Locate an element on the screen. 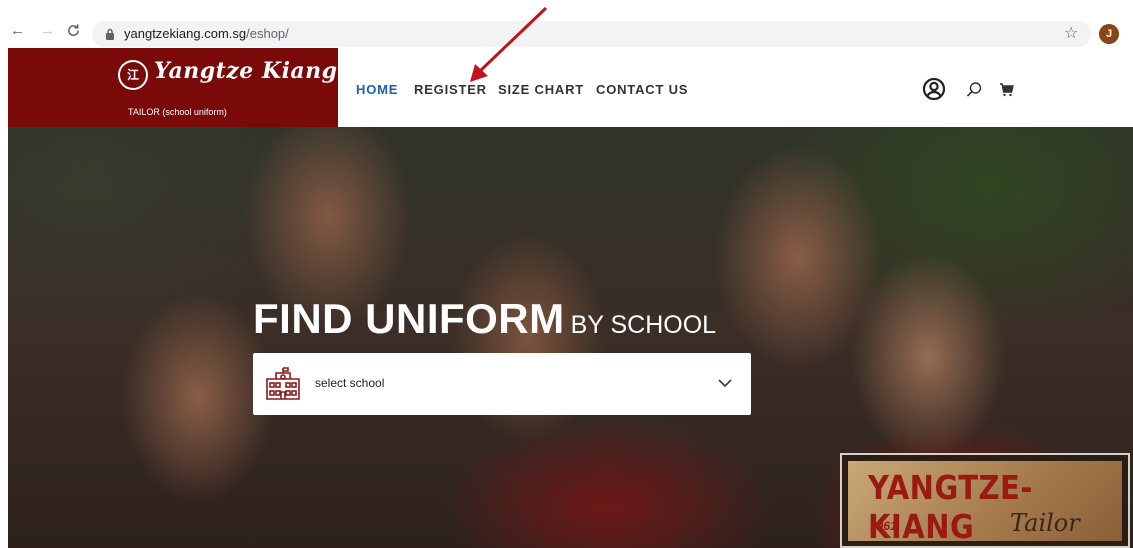 Image resolution: width=1133 pixels, height=548 pixels. forward-icon: → is located at coordinates (47, 31).